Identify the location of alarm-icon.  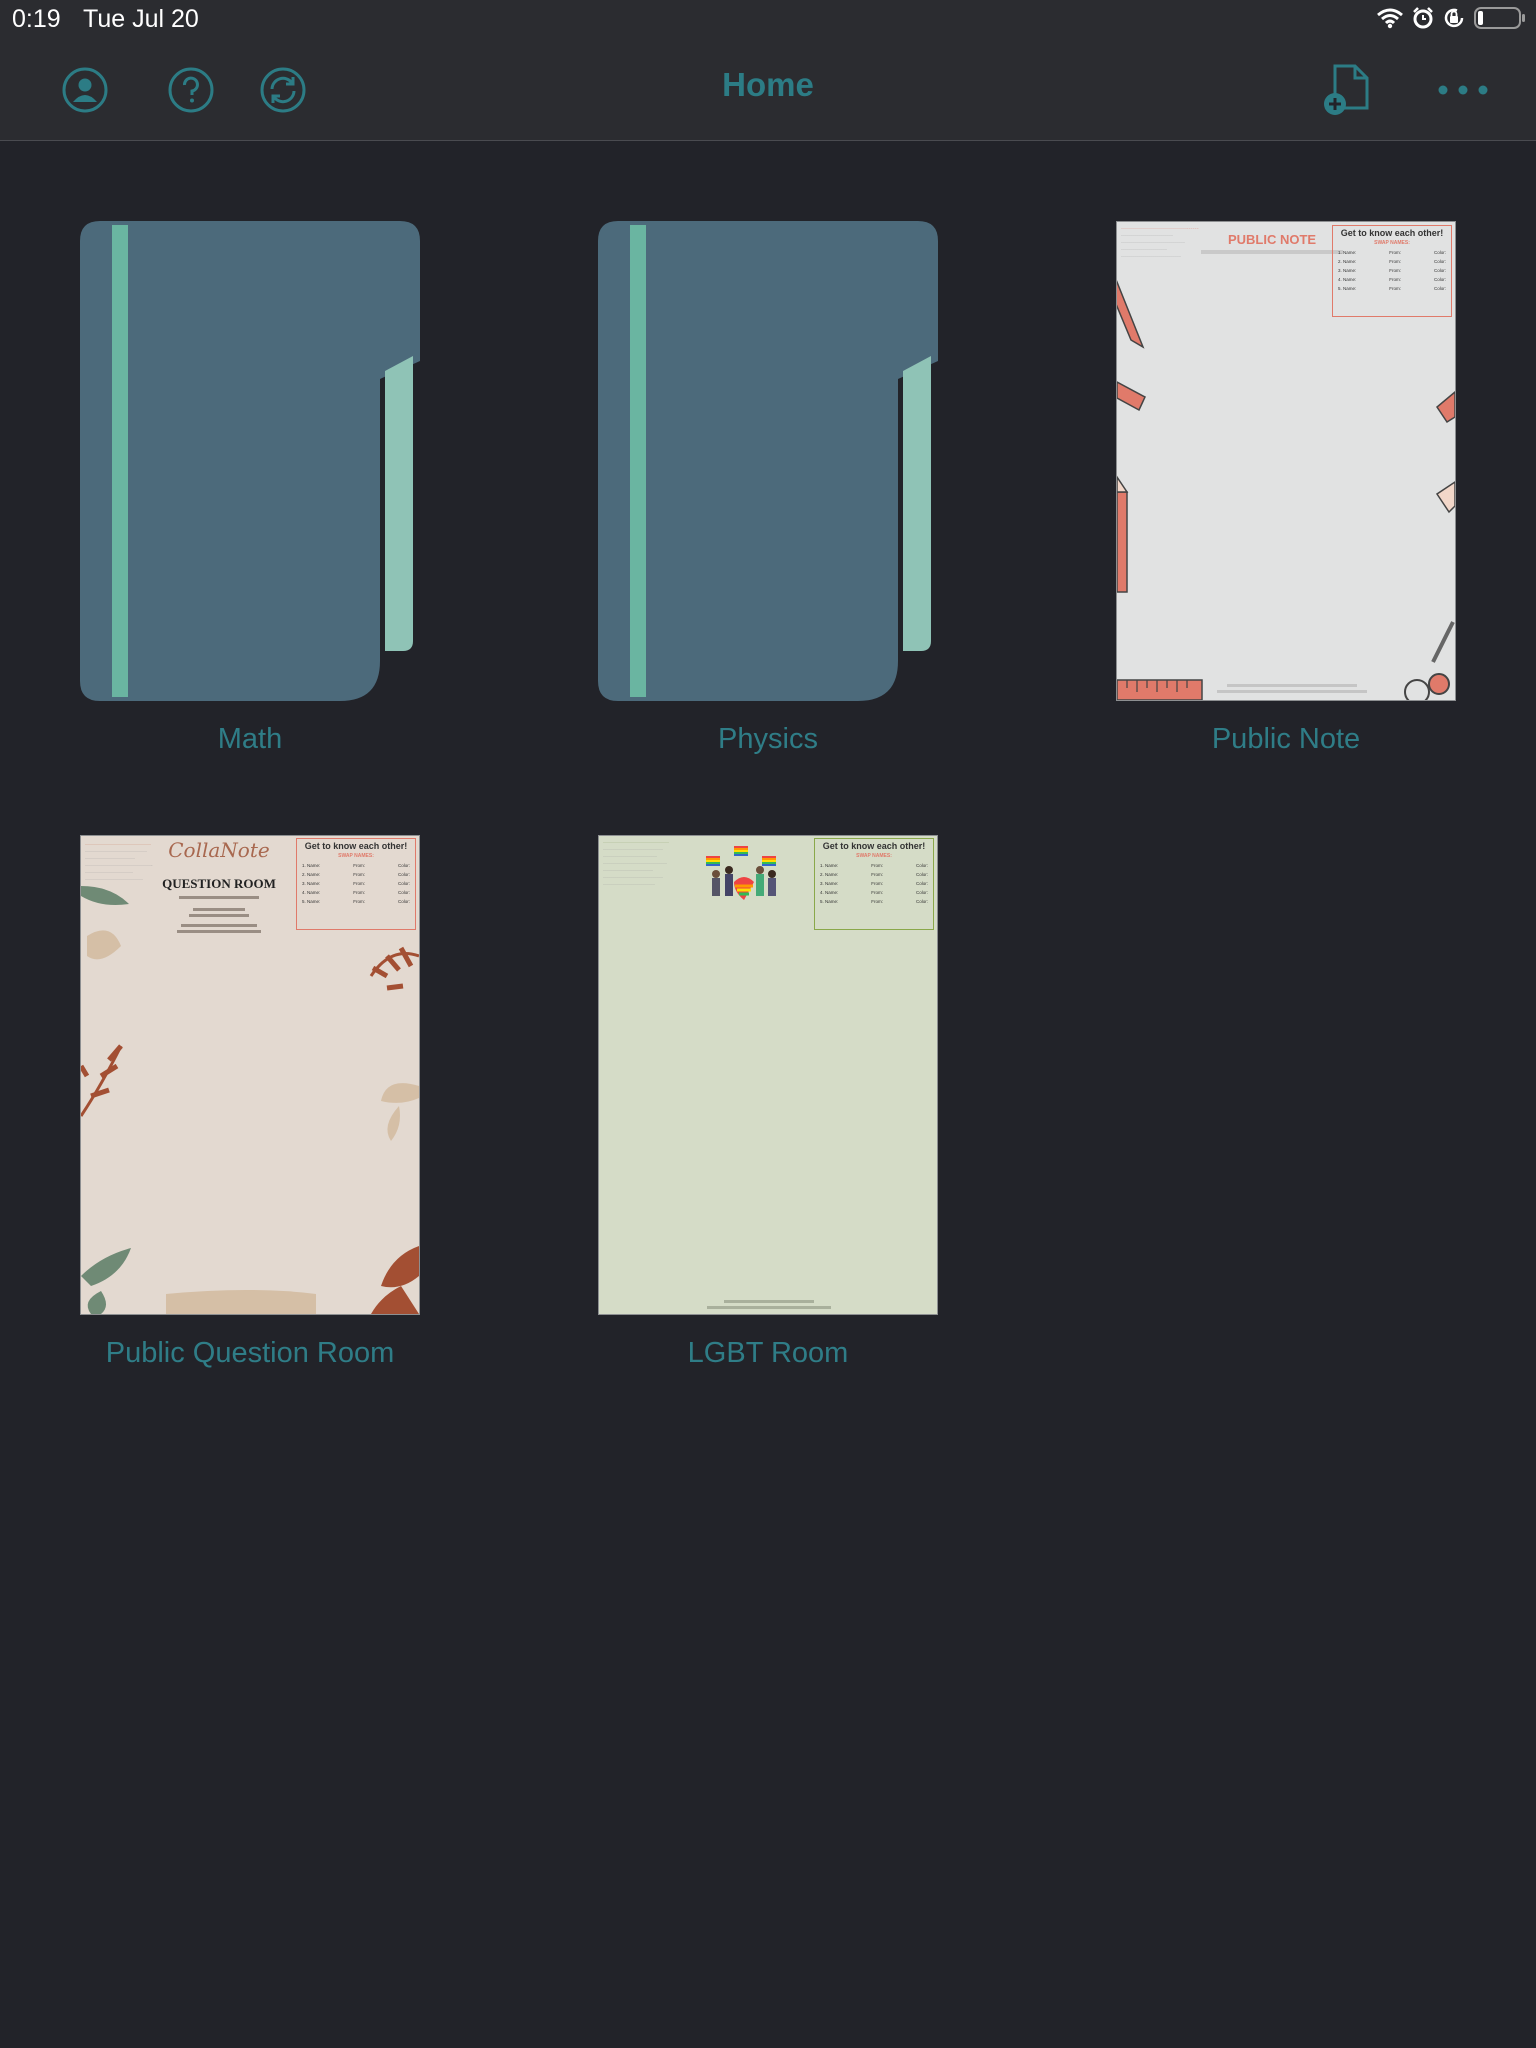
(1423, 18).